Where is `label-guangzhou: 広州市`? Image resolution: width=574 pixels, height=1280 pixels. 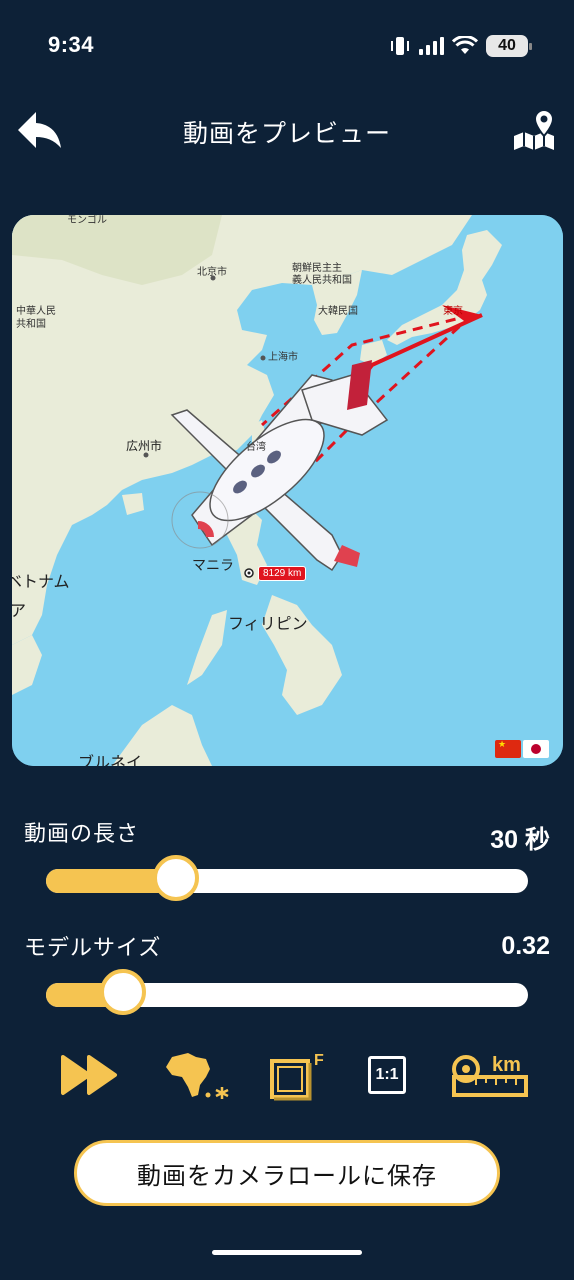
label-guangzhou: 広州市 is located at coordinates (144, 446).